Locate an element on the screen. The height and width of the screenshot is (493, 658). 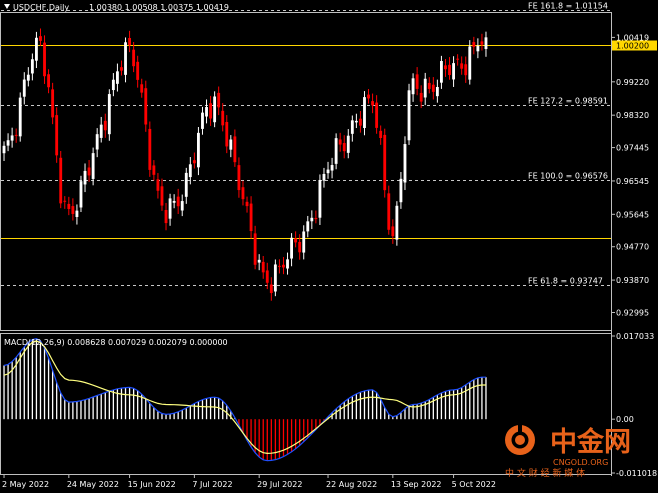
date-tick-label: 15 Jun 2022 is located at coordinates (152, 484).